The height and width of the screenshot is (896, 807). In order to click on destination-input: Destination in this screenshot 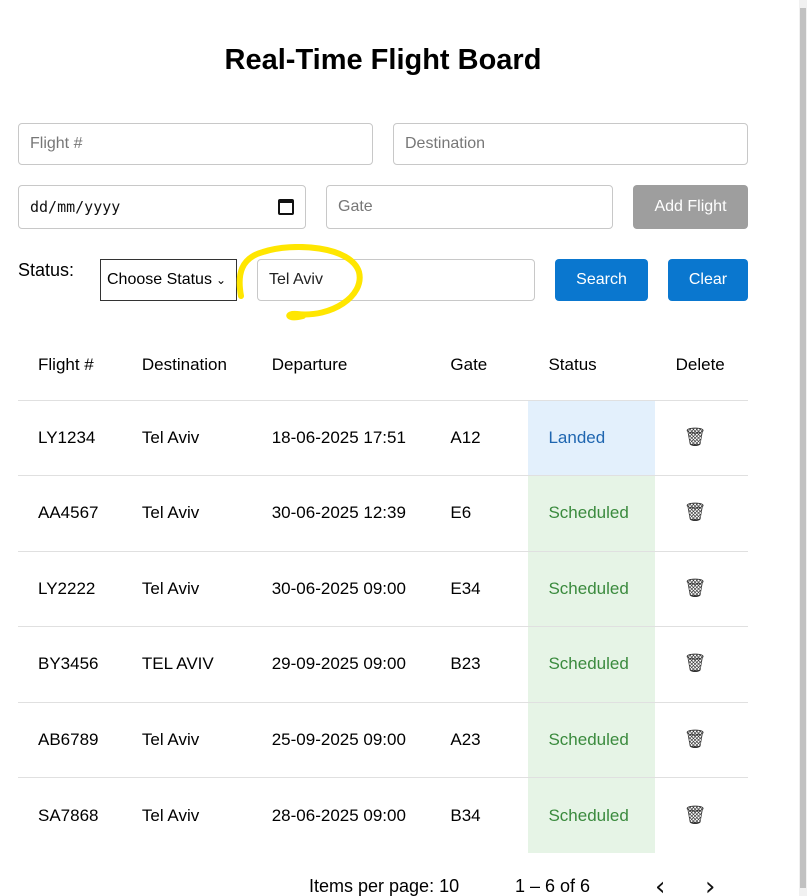, I will do `click(570, 144)`.